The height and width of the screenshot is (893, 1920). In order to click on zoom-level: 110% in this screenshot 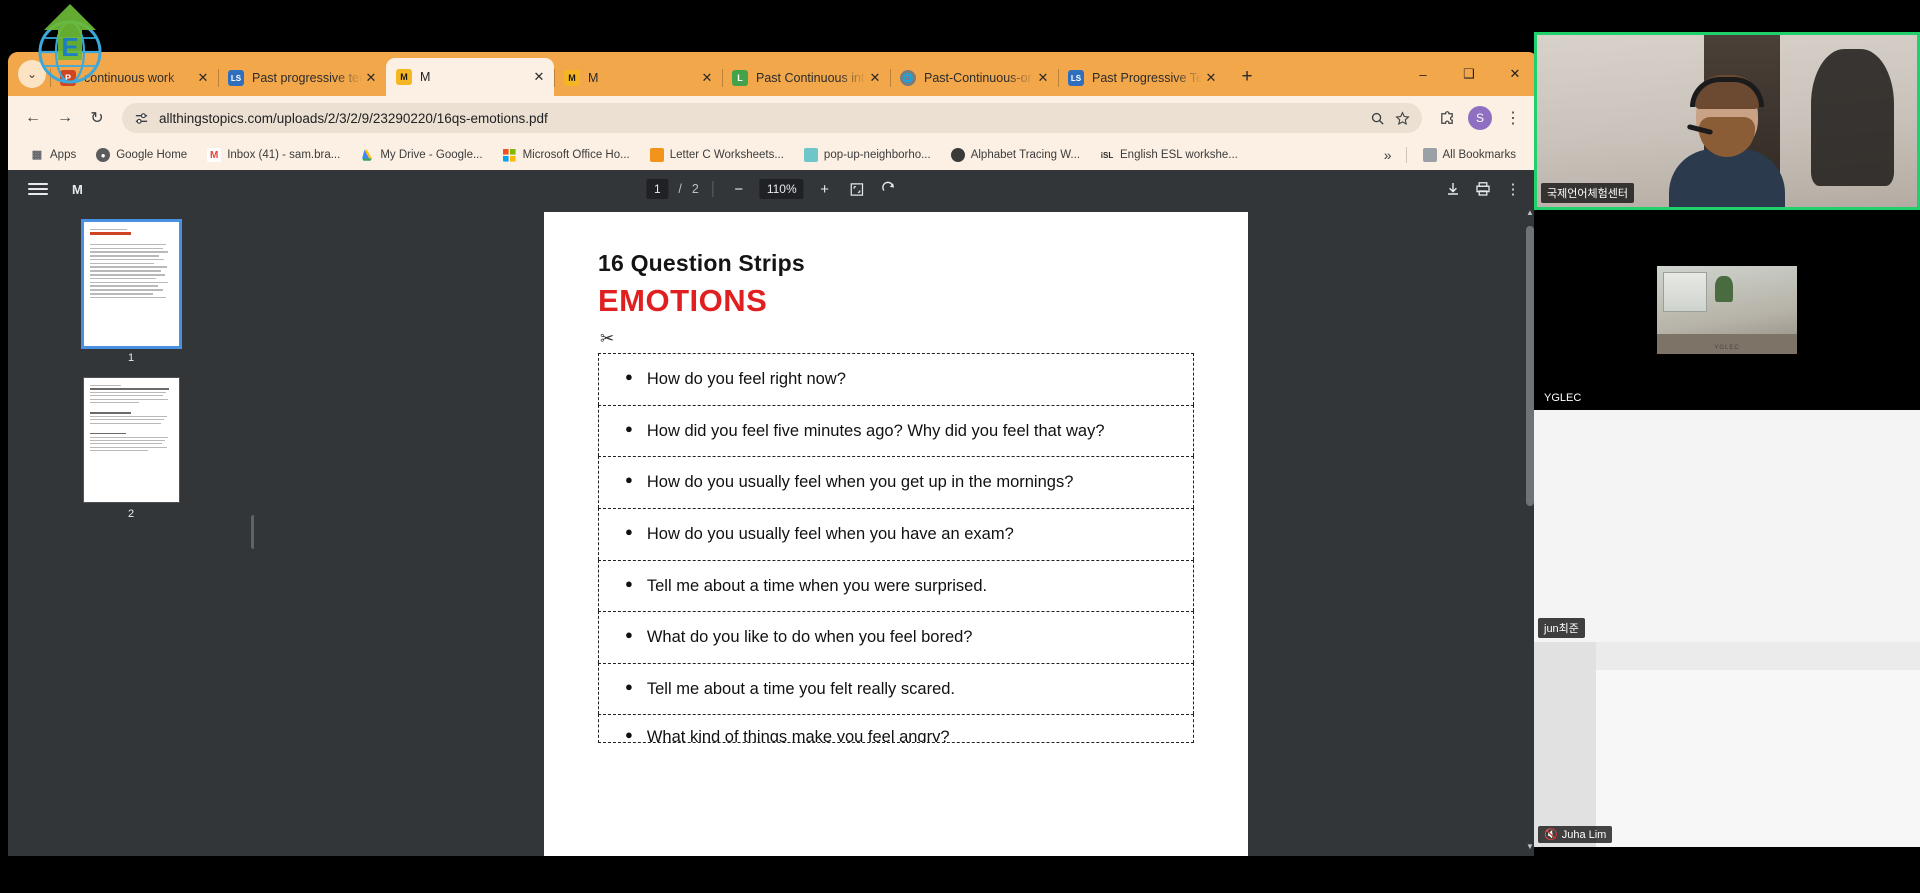, I will do `click(781, 189)`.